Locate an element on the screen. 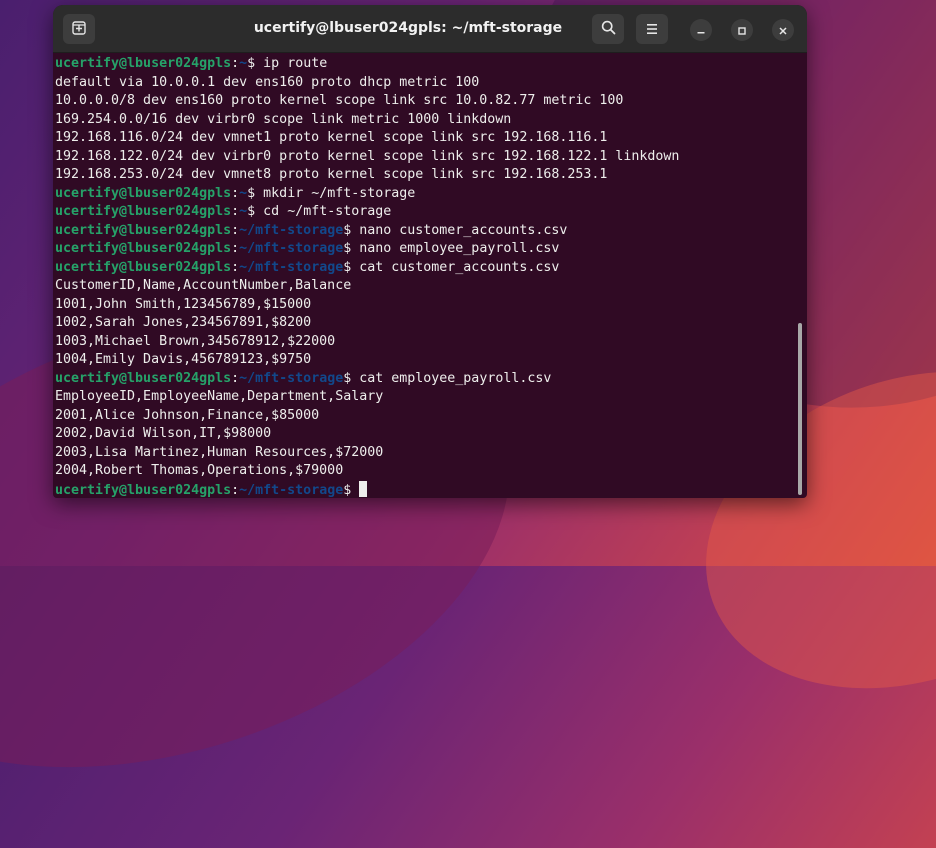 Image resolution: width=936 pixels, height=848 pixels. command-text: ip route is located at coordinates (295, 63).